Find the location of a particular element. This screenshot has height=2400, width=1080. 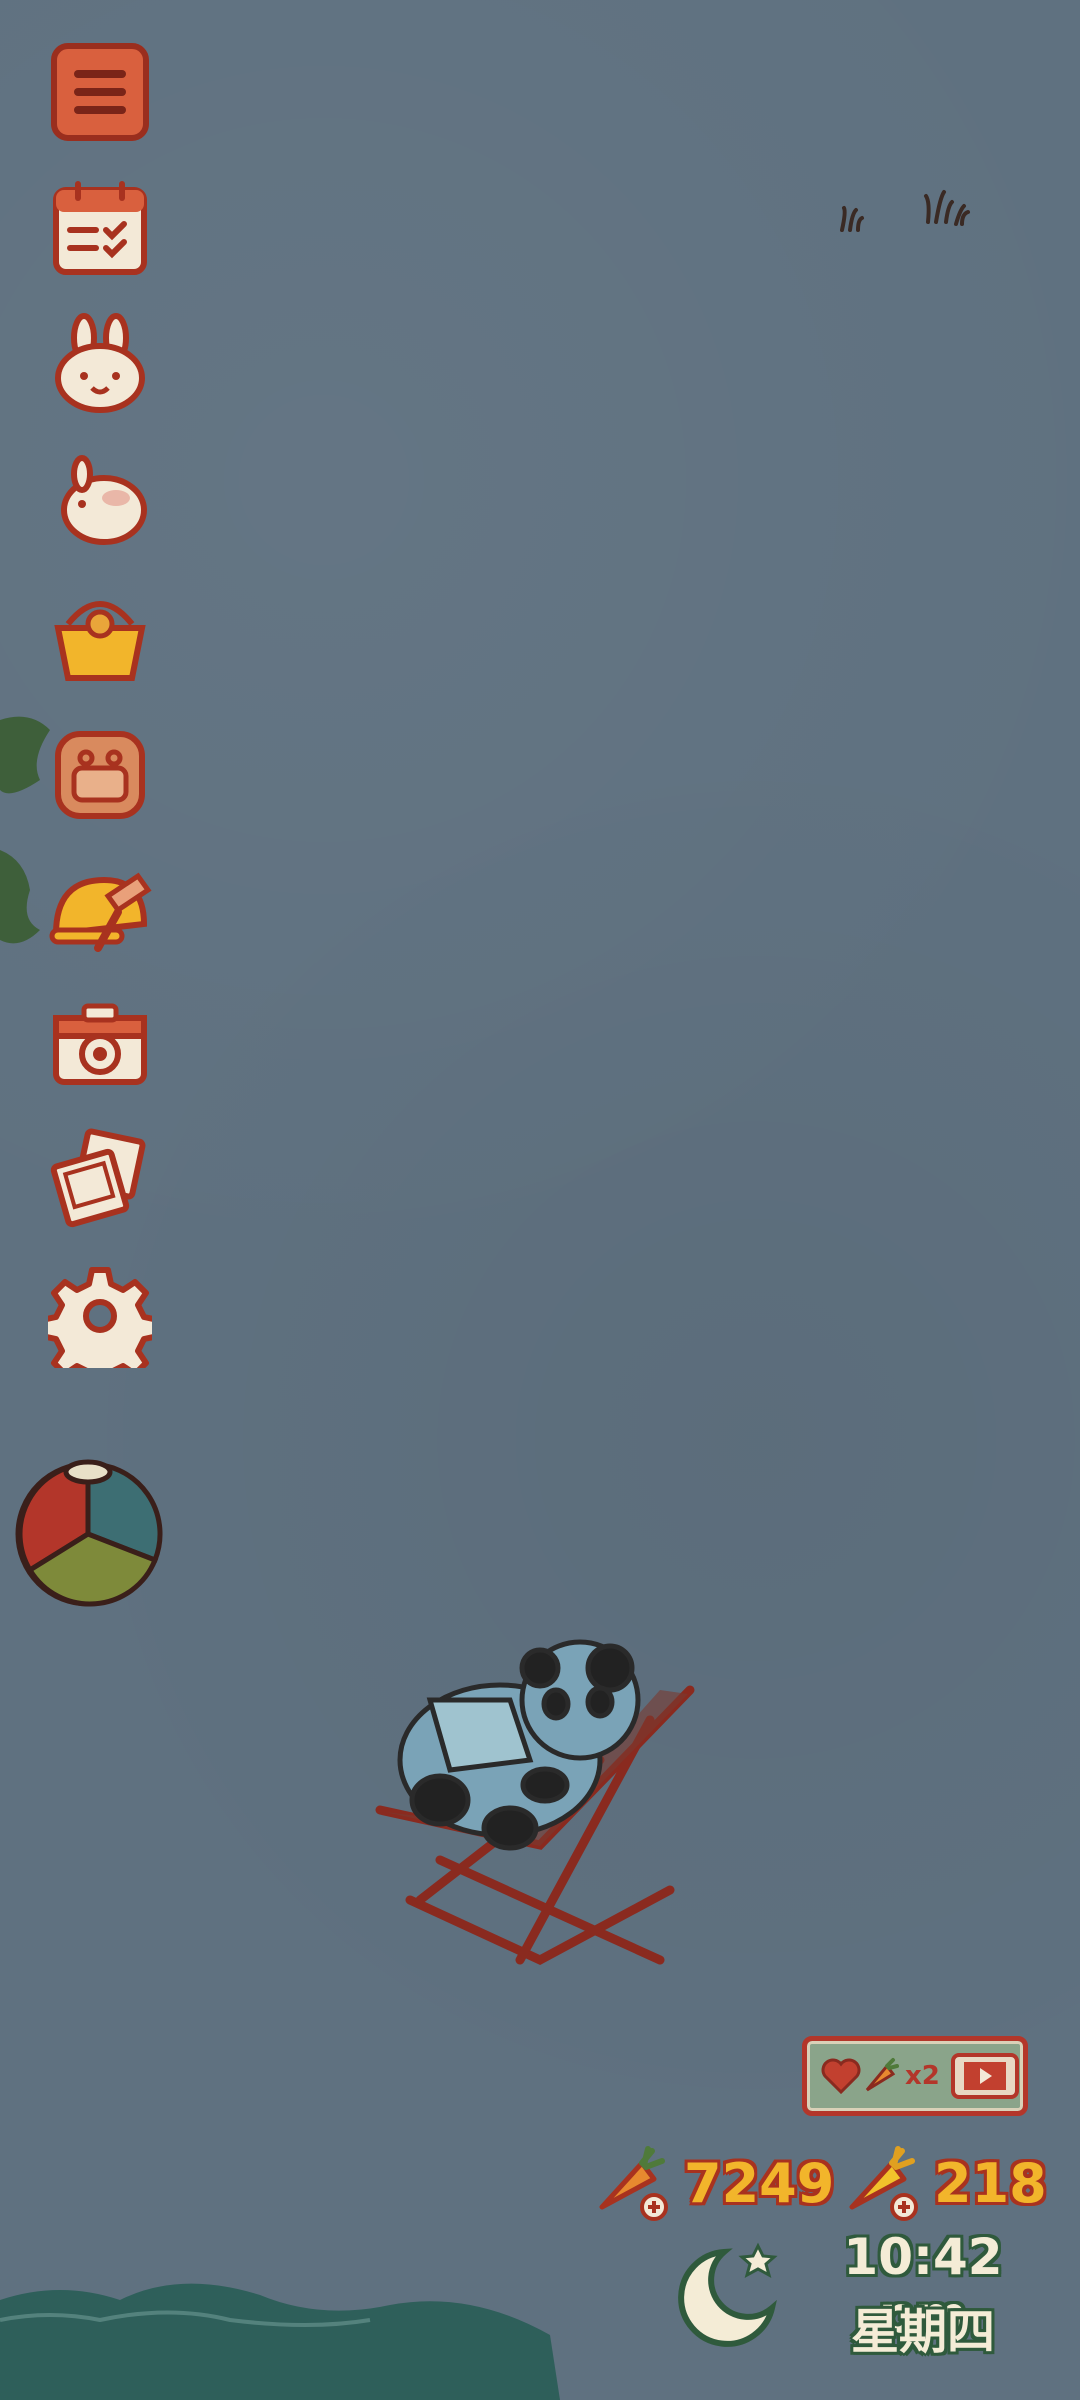

settings-button is located at coordinates (100, 1316).